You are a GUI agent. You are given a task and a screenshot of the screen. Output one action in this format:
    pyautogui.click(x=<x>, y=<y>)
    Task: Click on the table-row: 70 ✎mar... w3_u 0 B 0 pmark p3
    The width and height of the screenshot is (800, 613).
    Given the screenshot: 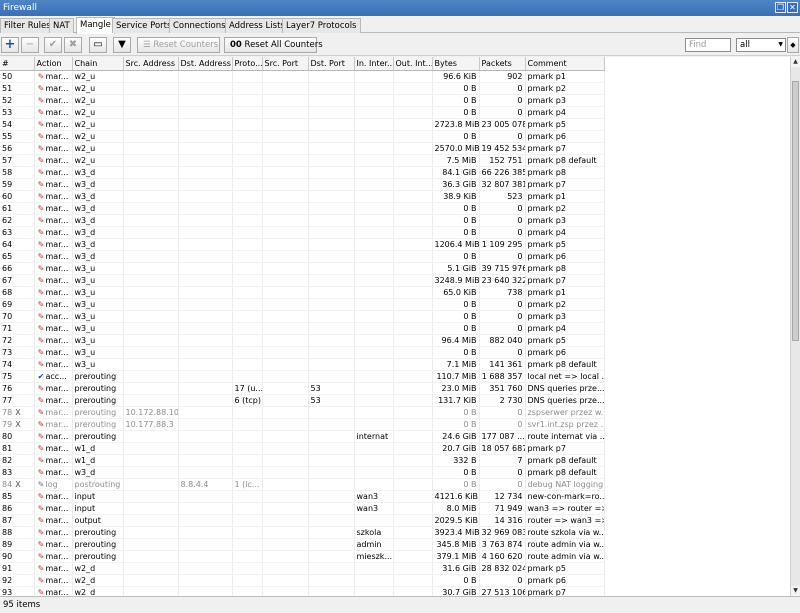 What is the action you would take?
    pyautogui.click(x=302, y=316)
    